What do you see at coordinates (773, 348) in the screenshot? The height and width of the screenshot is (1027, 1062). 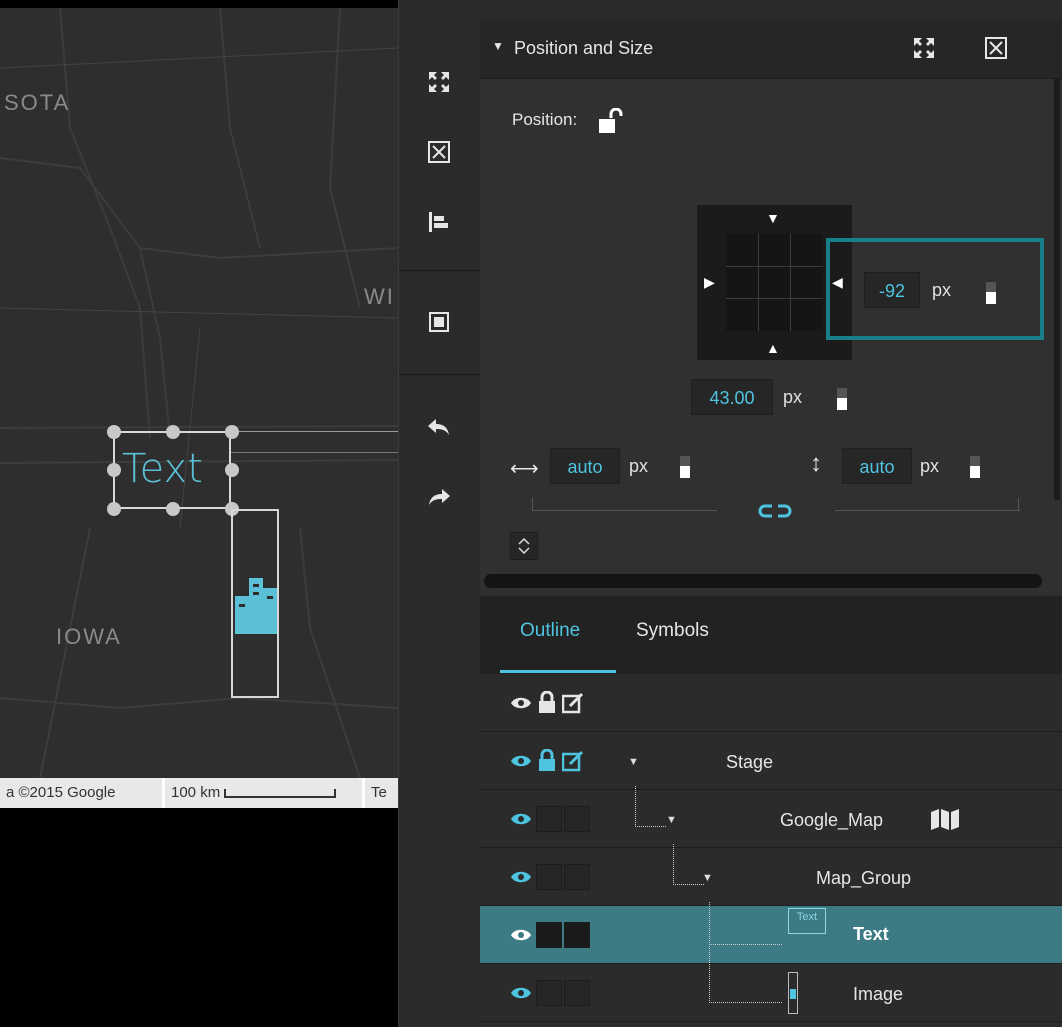 I see `anchor-bottom-arrow-icon: ▲` at bounding box center [773, 348].